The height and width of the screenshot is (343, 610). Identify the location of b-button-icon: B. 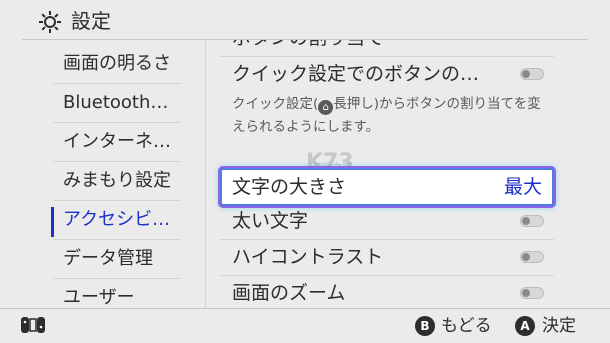
(425, 326).